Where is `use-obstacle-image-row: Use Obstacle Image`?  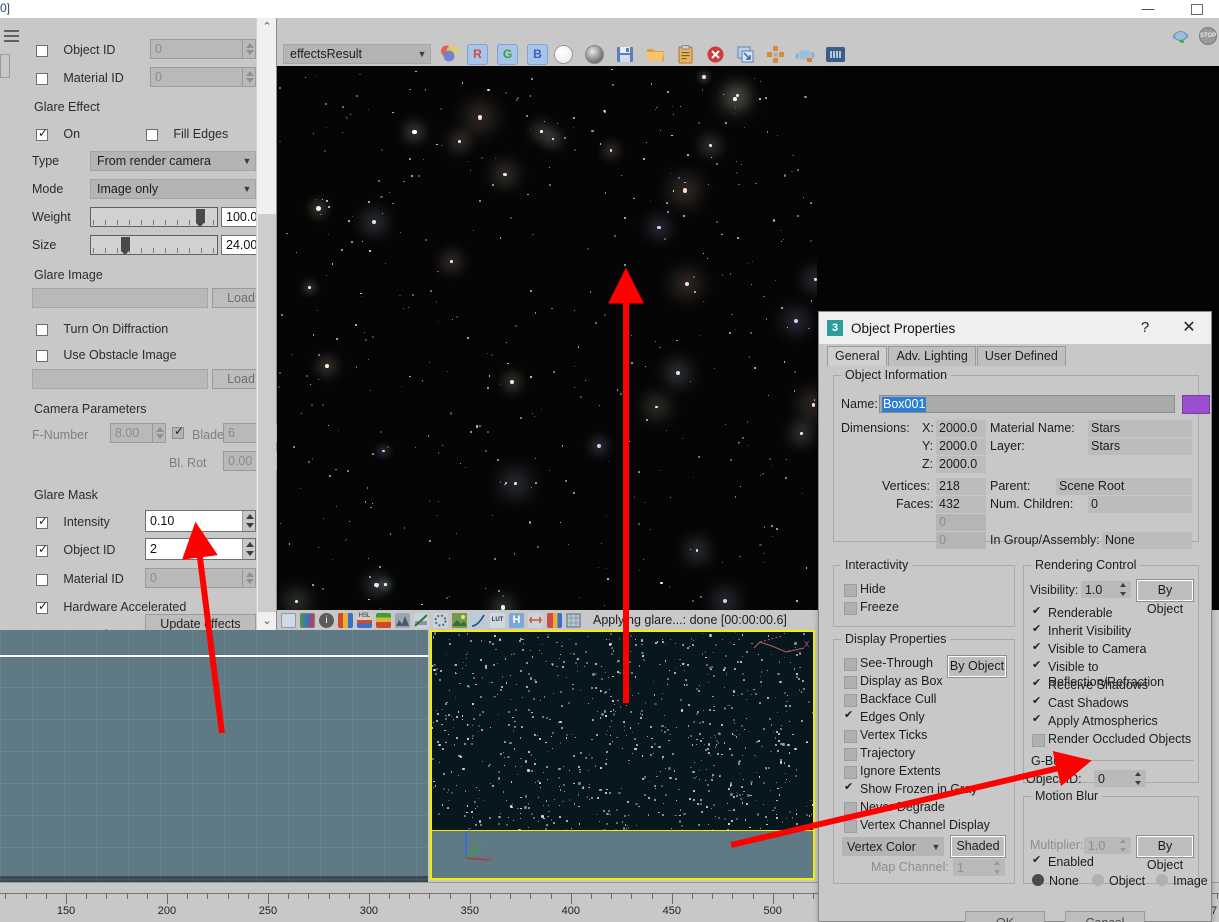
use-obstacle-image-row: Use Obstacle Image is located at coordinates (106, 355).